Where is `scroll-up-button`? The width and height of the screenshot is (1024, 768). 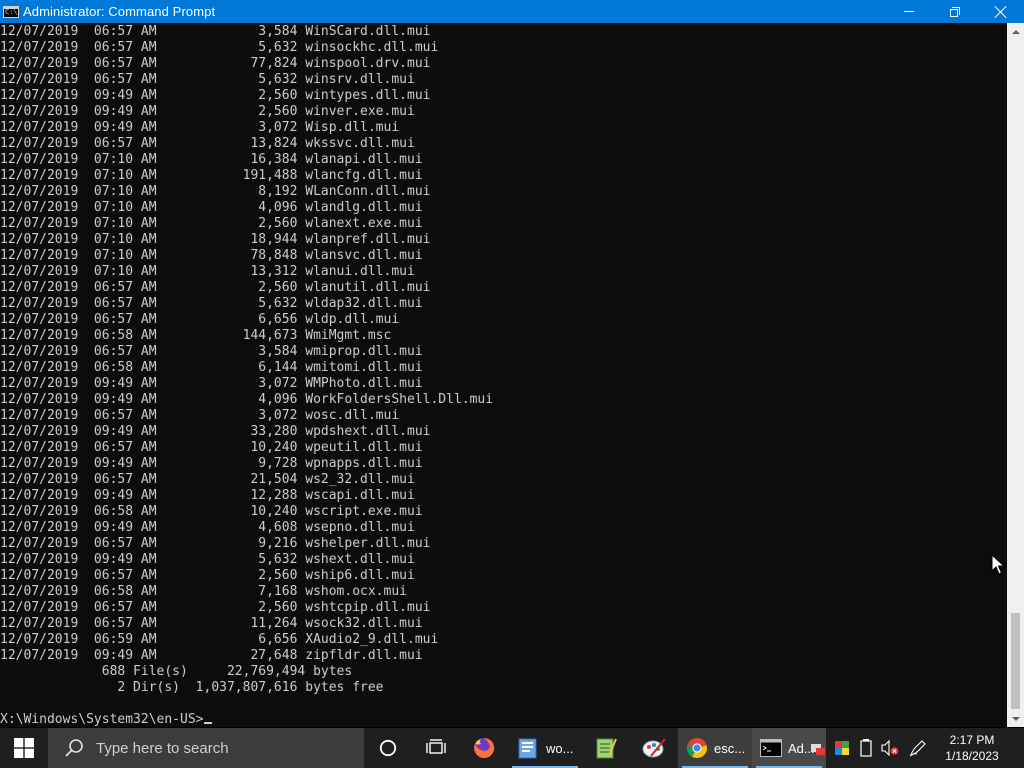 scroll-up-button is located at coordinates (1015, 31).